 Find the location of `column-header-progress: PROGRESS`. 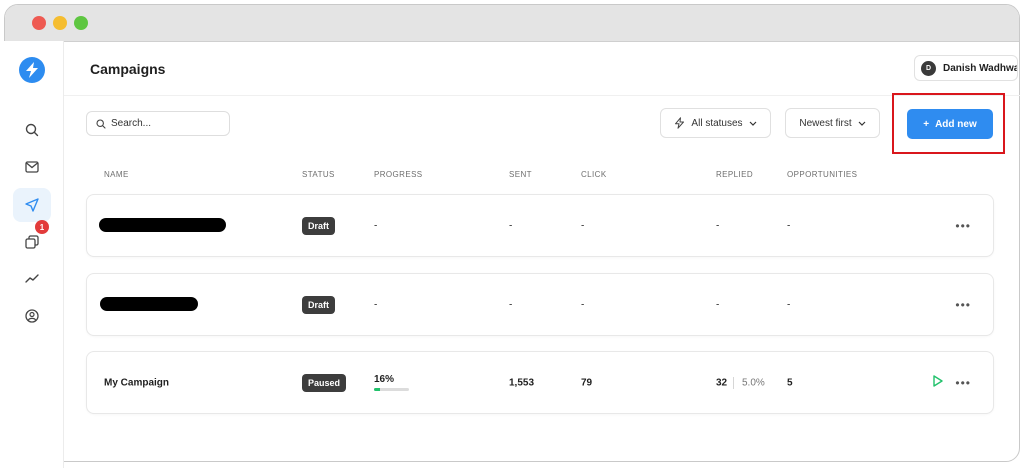

column-header-progress: PROGRESS is located at coordinates (398, 174).